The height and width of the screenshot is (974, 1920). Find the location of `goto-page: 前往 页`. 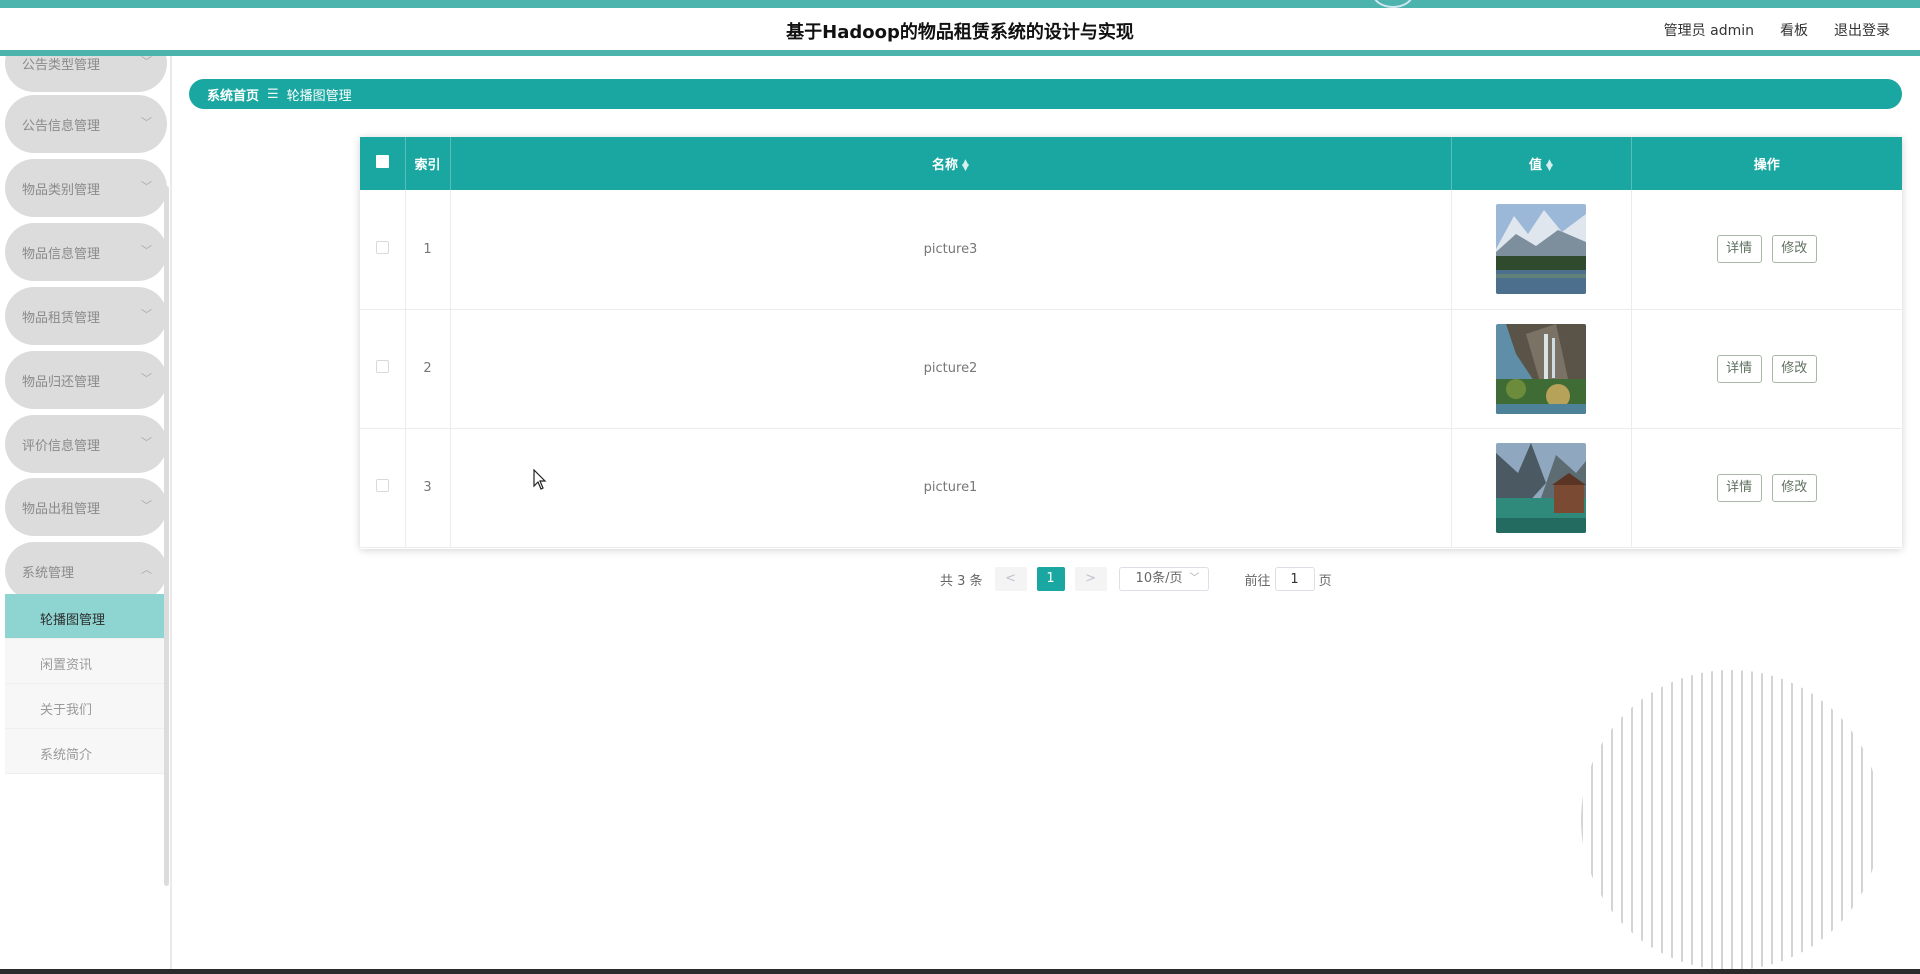

goto-page: 前往 页 is located at coordinates (1288, 579).